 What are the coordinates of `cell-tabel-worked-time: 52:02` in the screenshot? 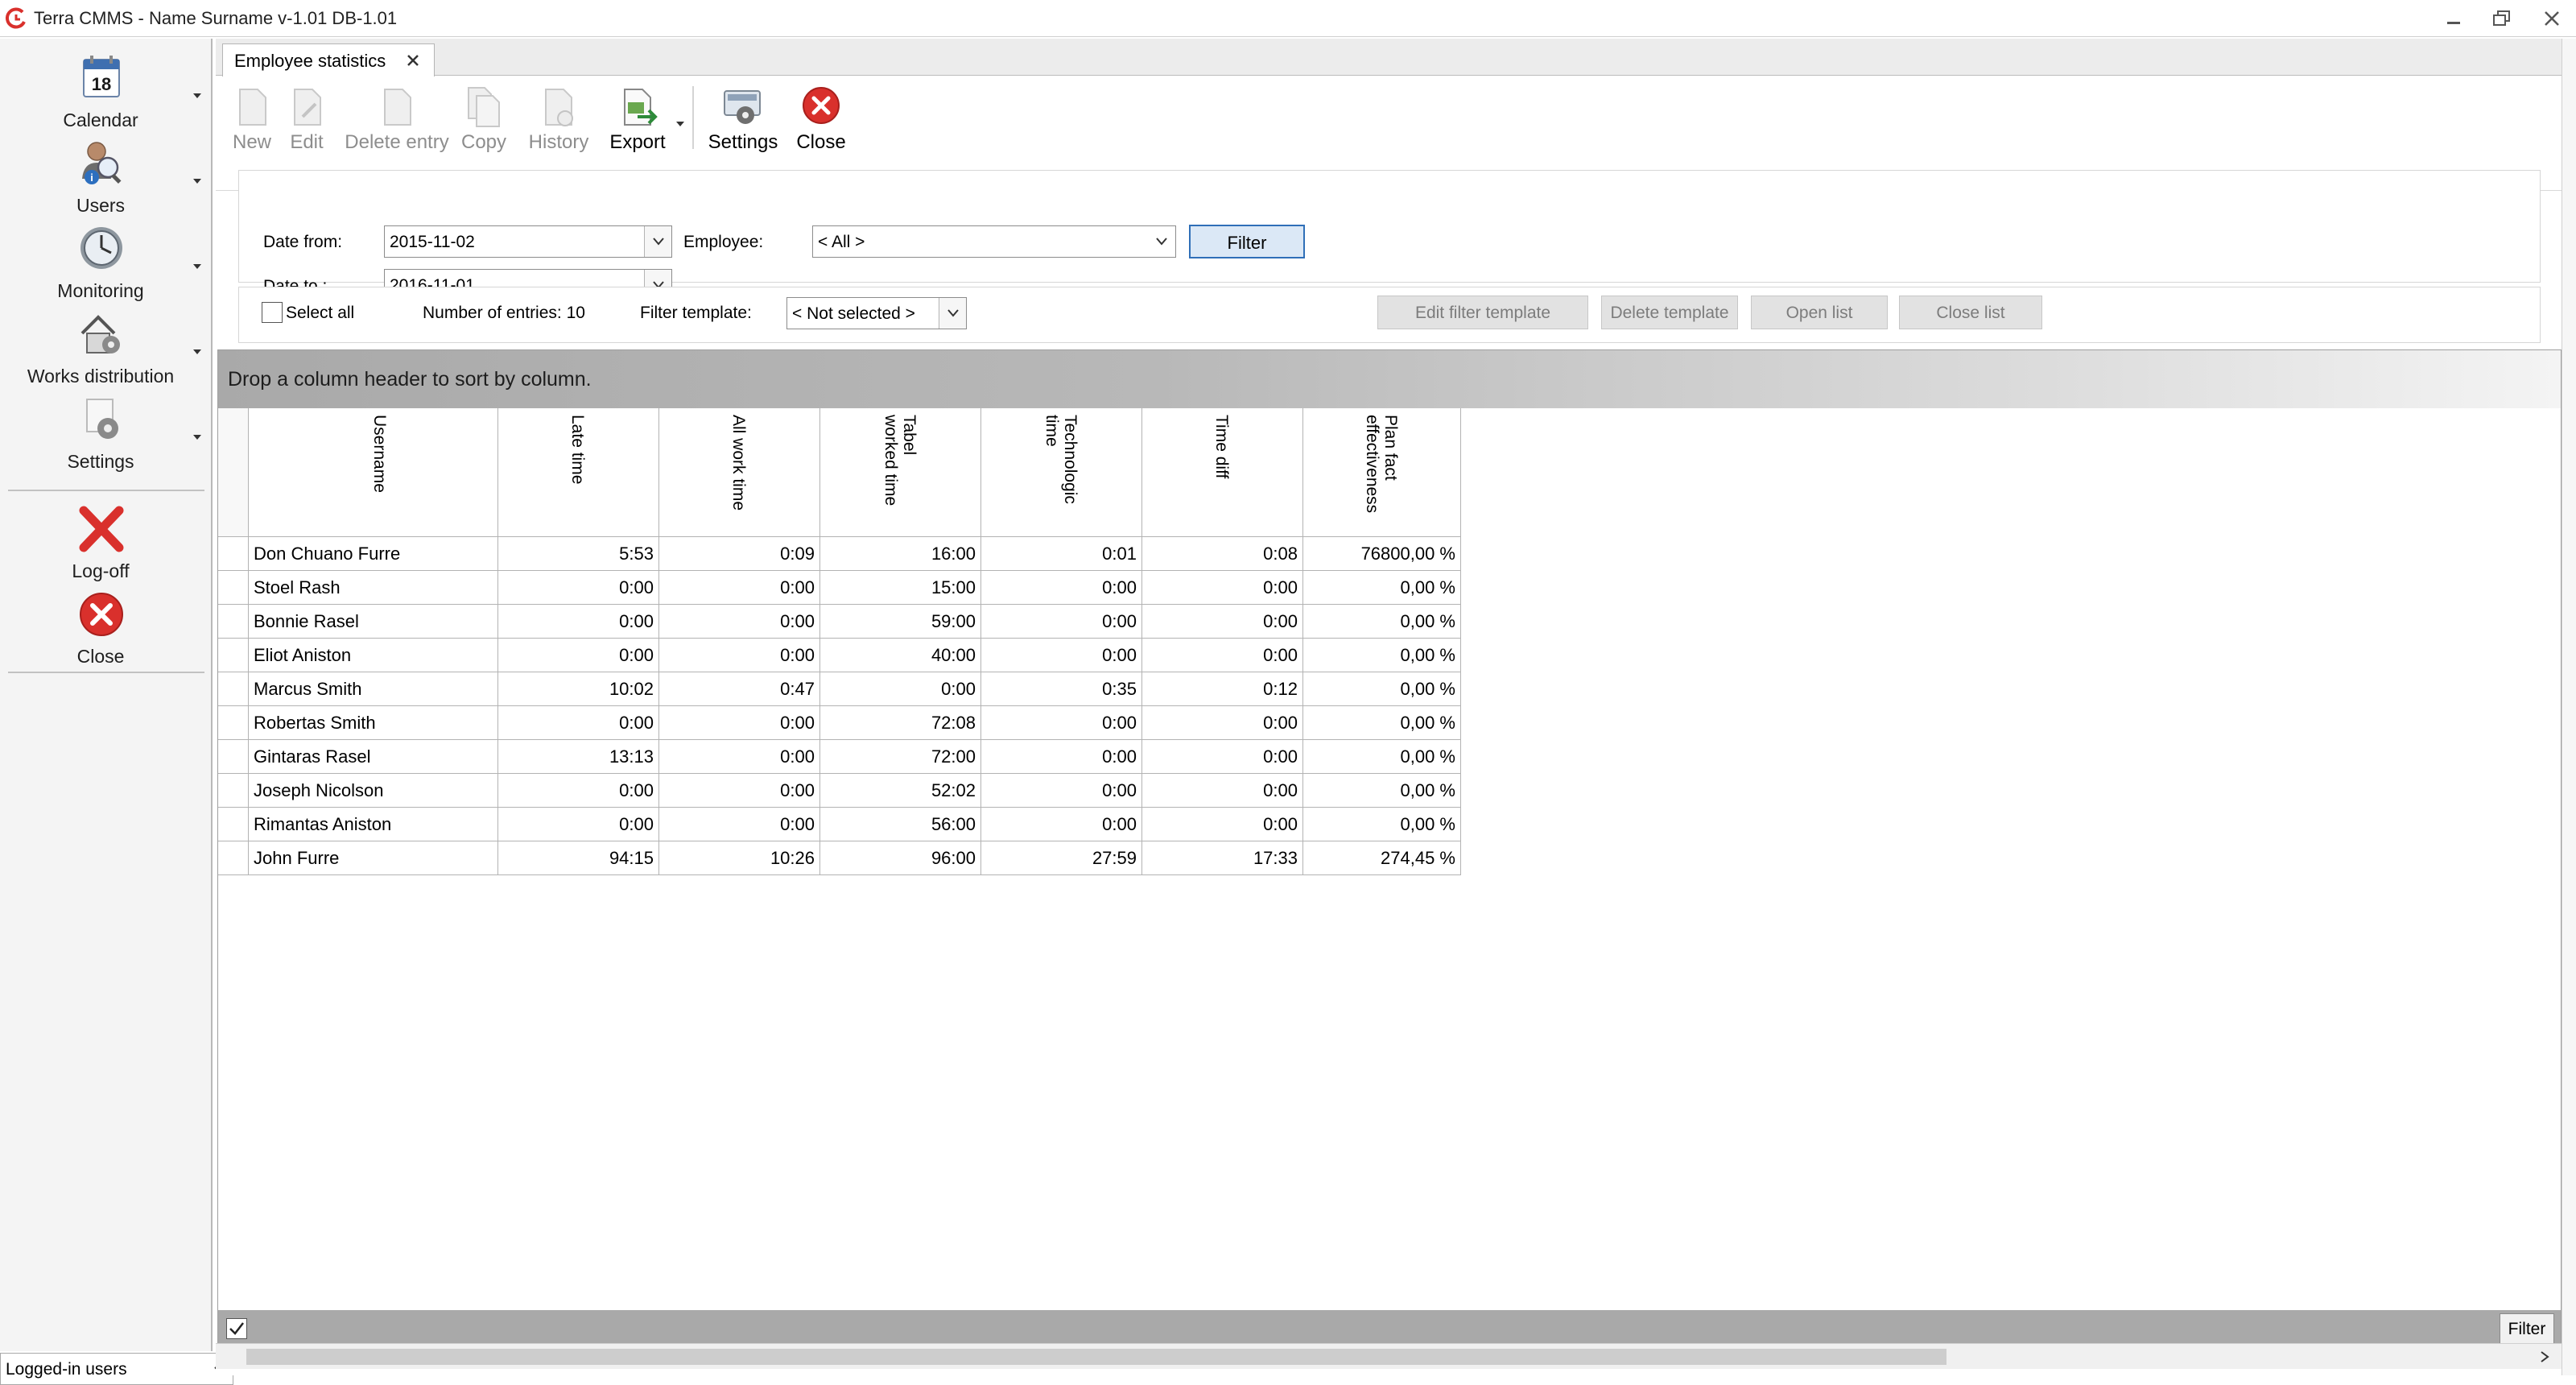 It's located at (900, 791).